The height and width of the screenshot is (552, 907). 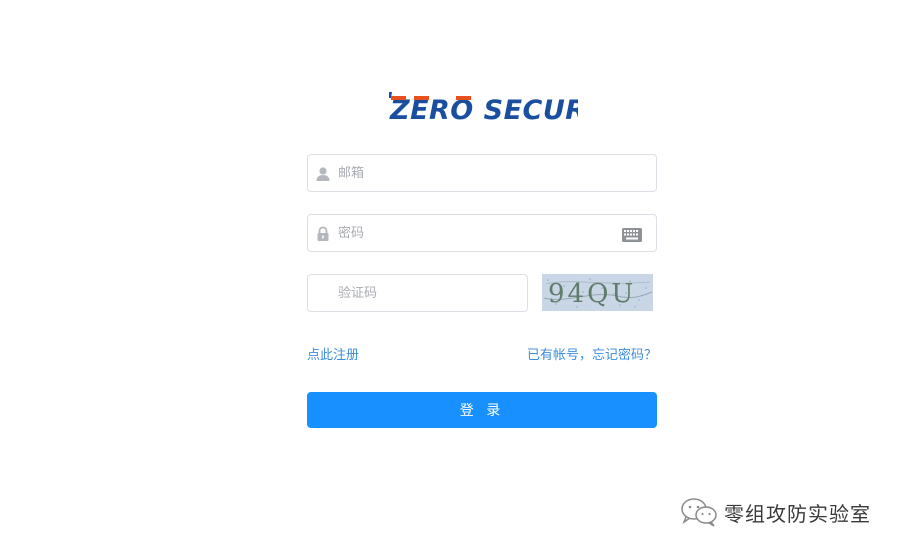 What do you see at coordinates (592, 294) in the screenshot?
I see `captcha-text: 94QU` at bounding box center [592, 294].